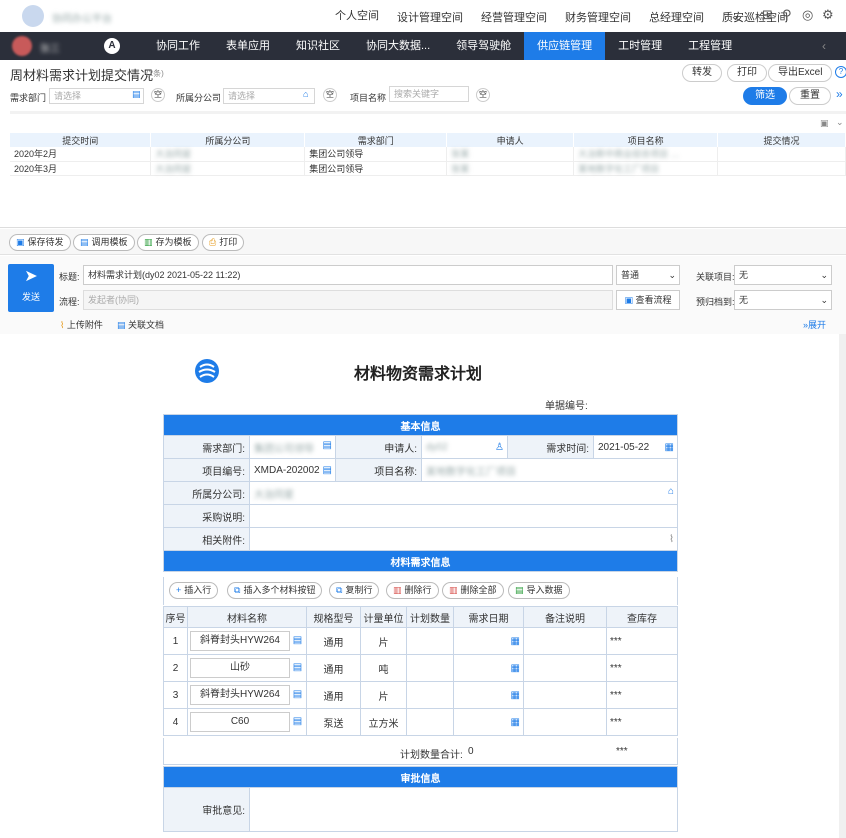 This screenshot has width=846, height=838. Describe the element at coordinates (676, 18) in the screenshot. I see `space-tab: 总经理空间` at that location.